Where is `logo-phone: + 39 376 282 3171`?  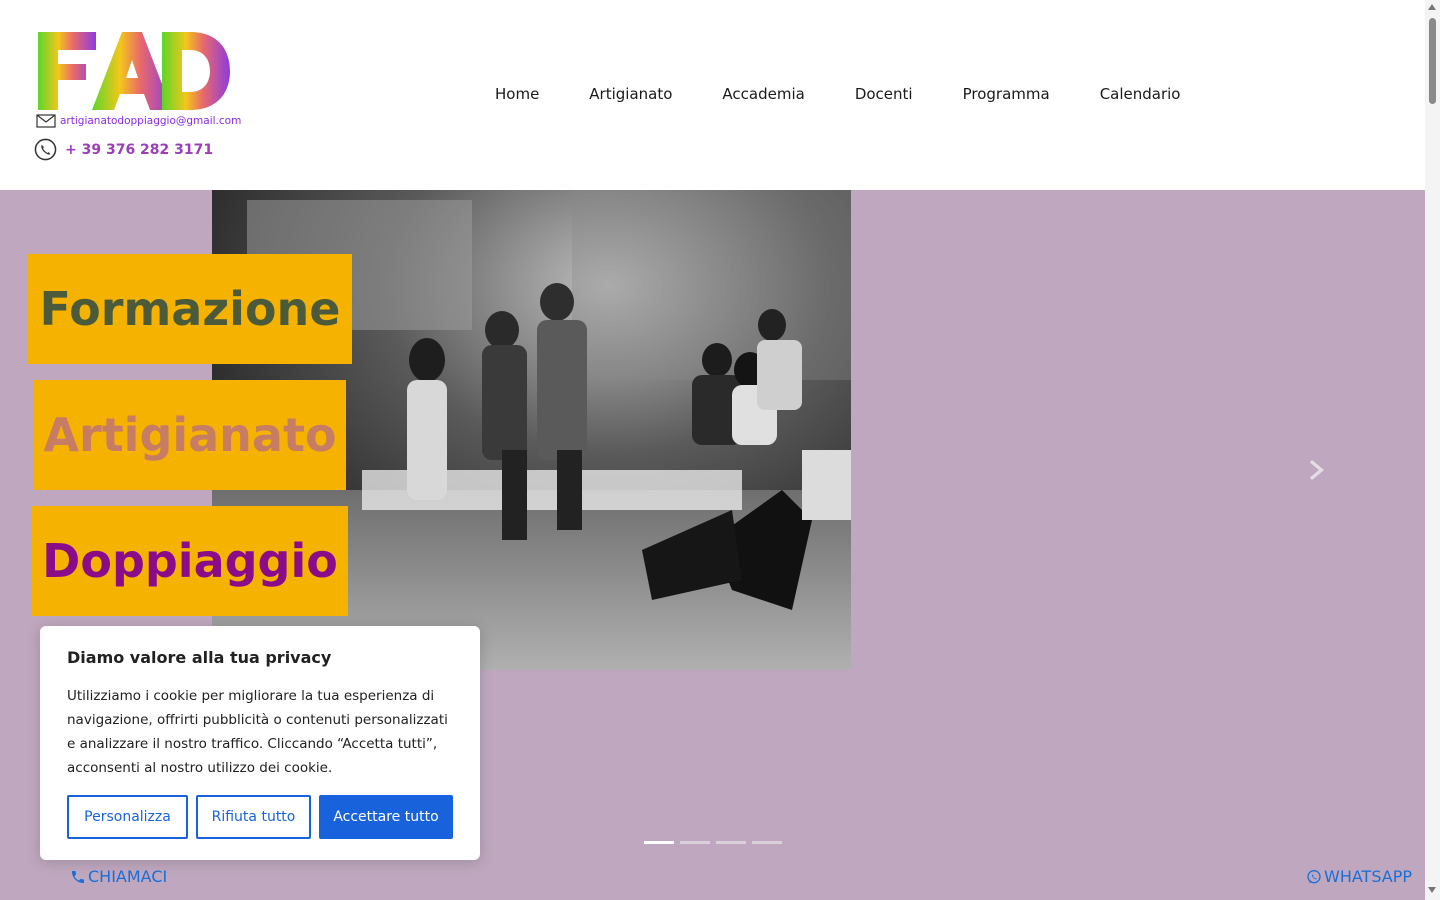
logo-phone: + 39 376 282 3171 is located at coordinates (123, 149).